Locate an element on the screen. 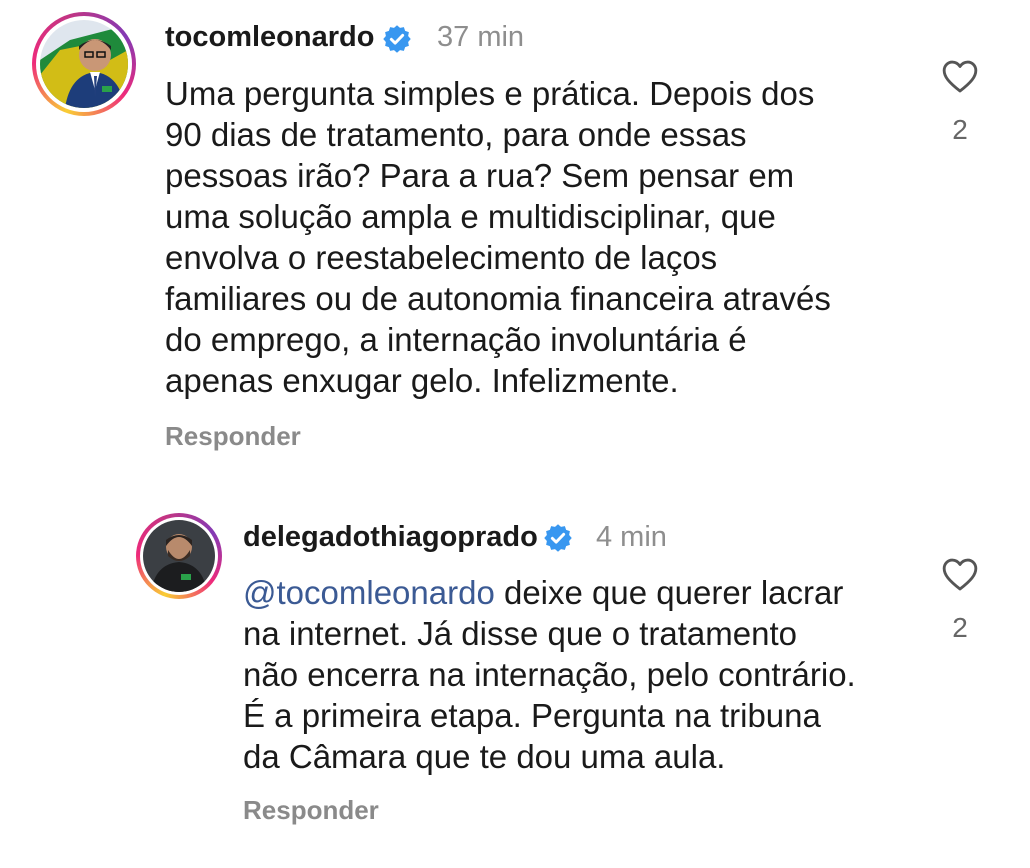 This screenshot has height=868, width=1030. mention-link: @tocomleonardo is located at coordinates (369, 592).